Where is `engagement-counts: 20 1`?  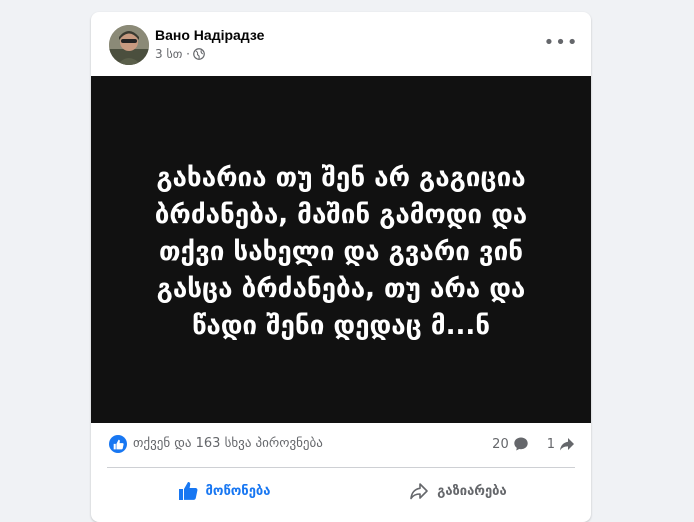 engagement-counts: 20 1 is located at coordinates (533, 444).